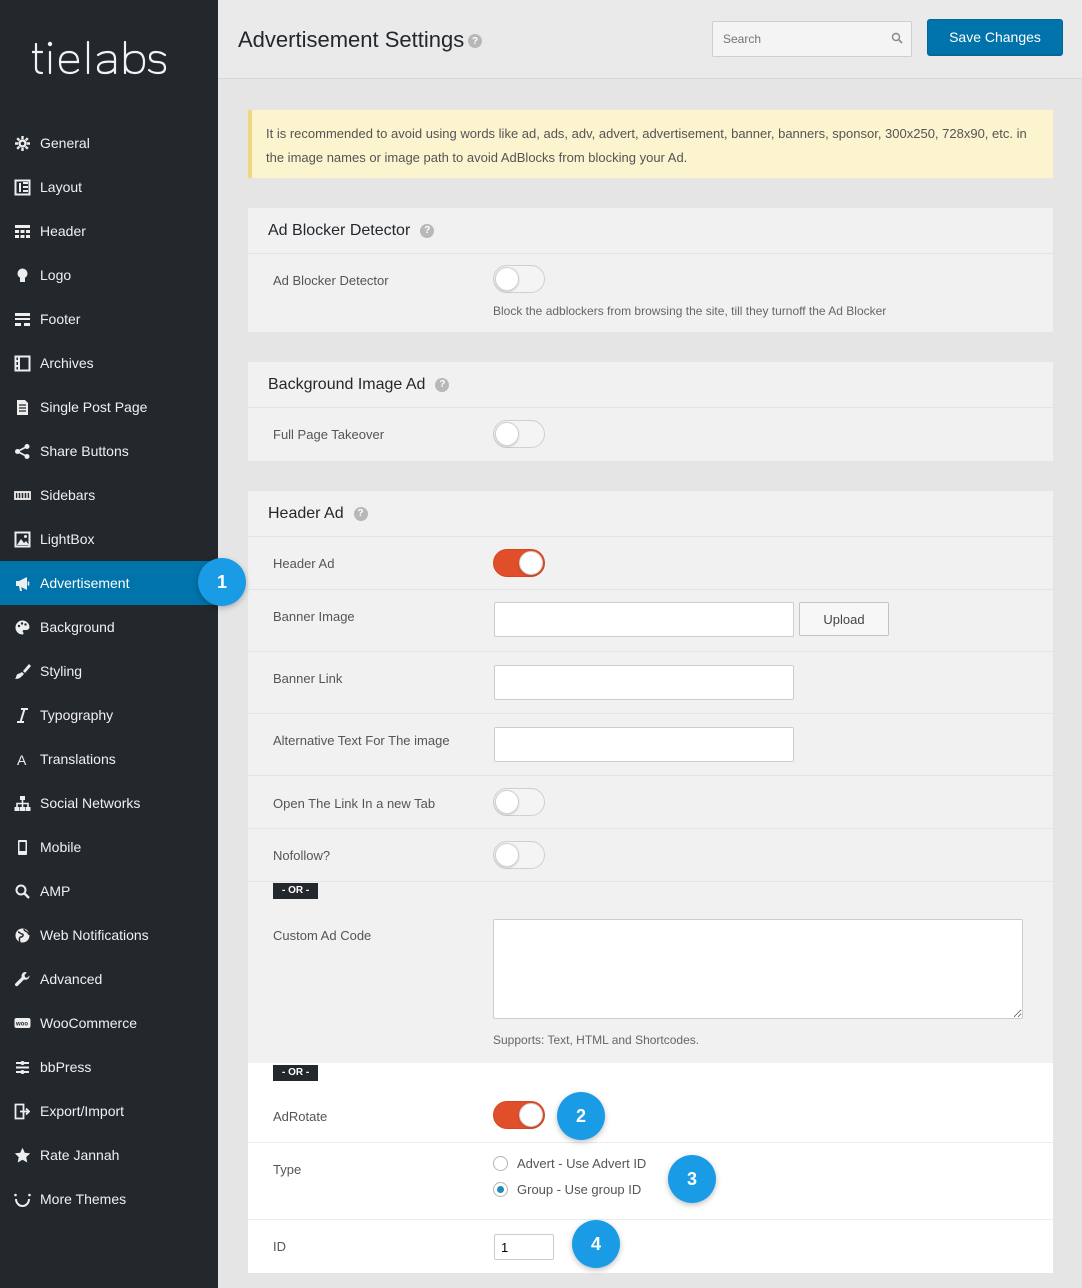  What do you see at coordinates (109, 891) in the screenshot?
I see `sidebar-item-amp: AMP` at bounding box center [109, 891].